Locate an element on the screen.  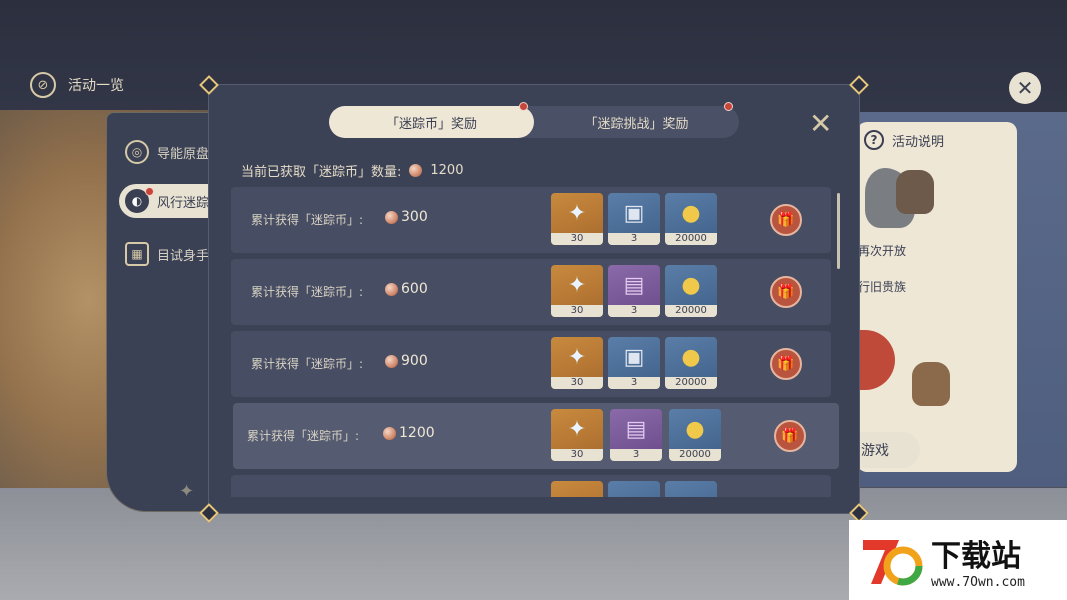
watermark-url: www.7Own.com is located at coordinates (978, 582).